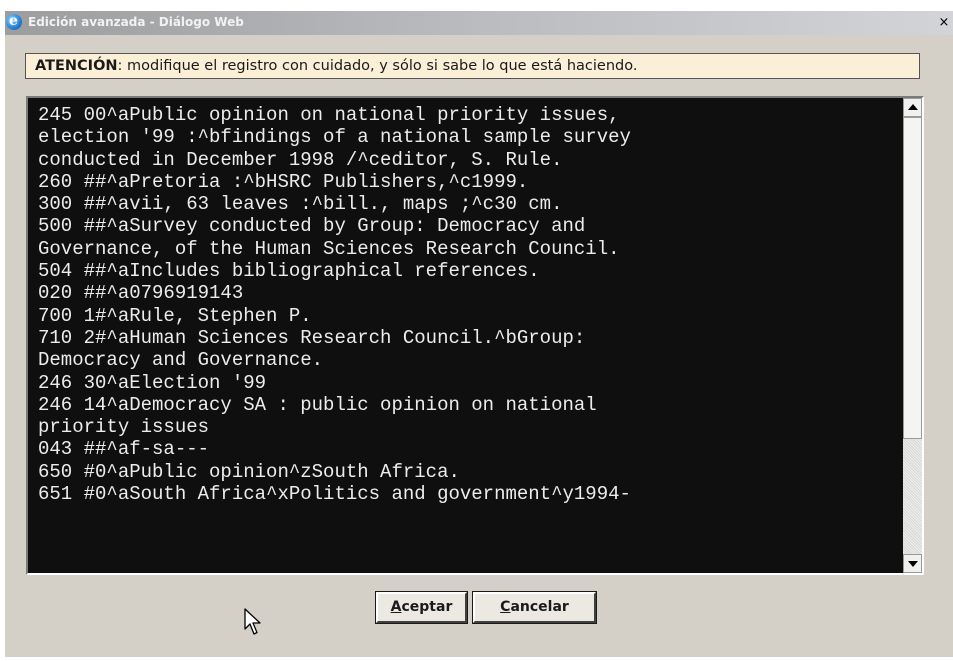 The height and width of the screenshot is (661, 953). I want to click on accept-button: Aceptar, so click(421, 607).